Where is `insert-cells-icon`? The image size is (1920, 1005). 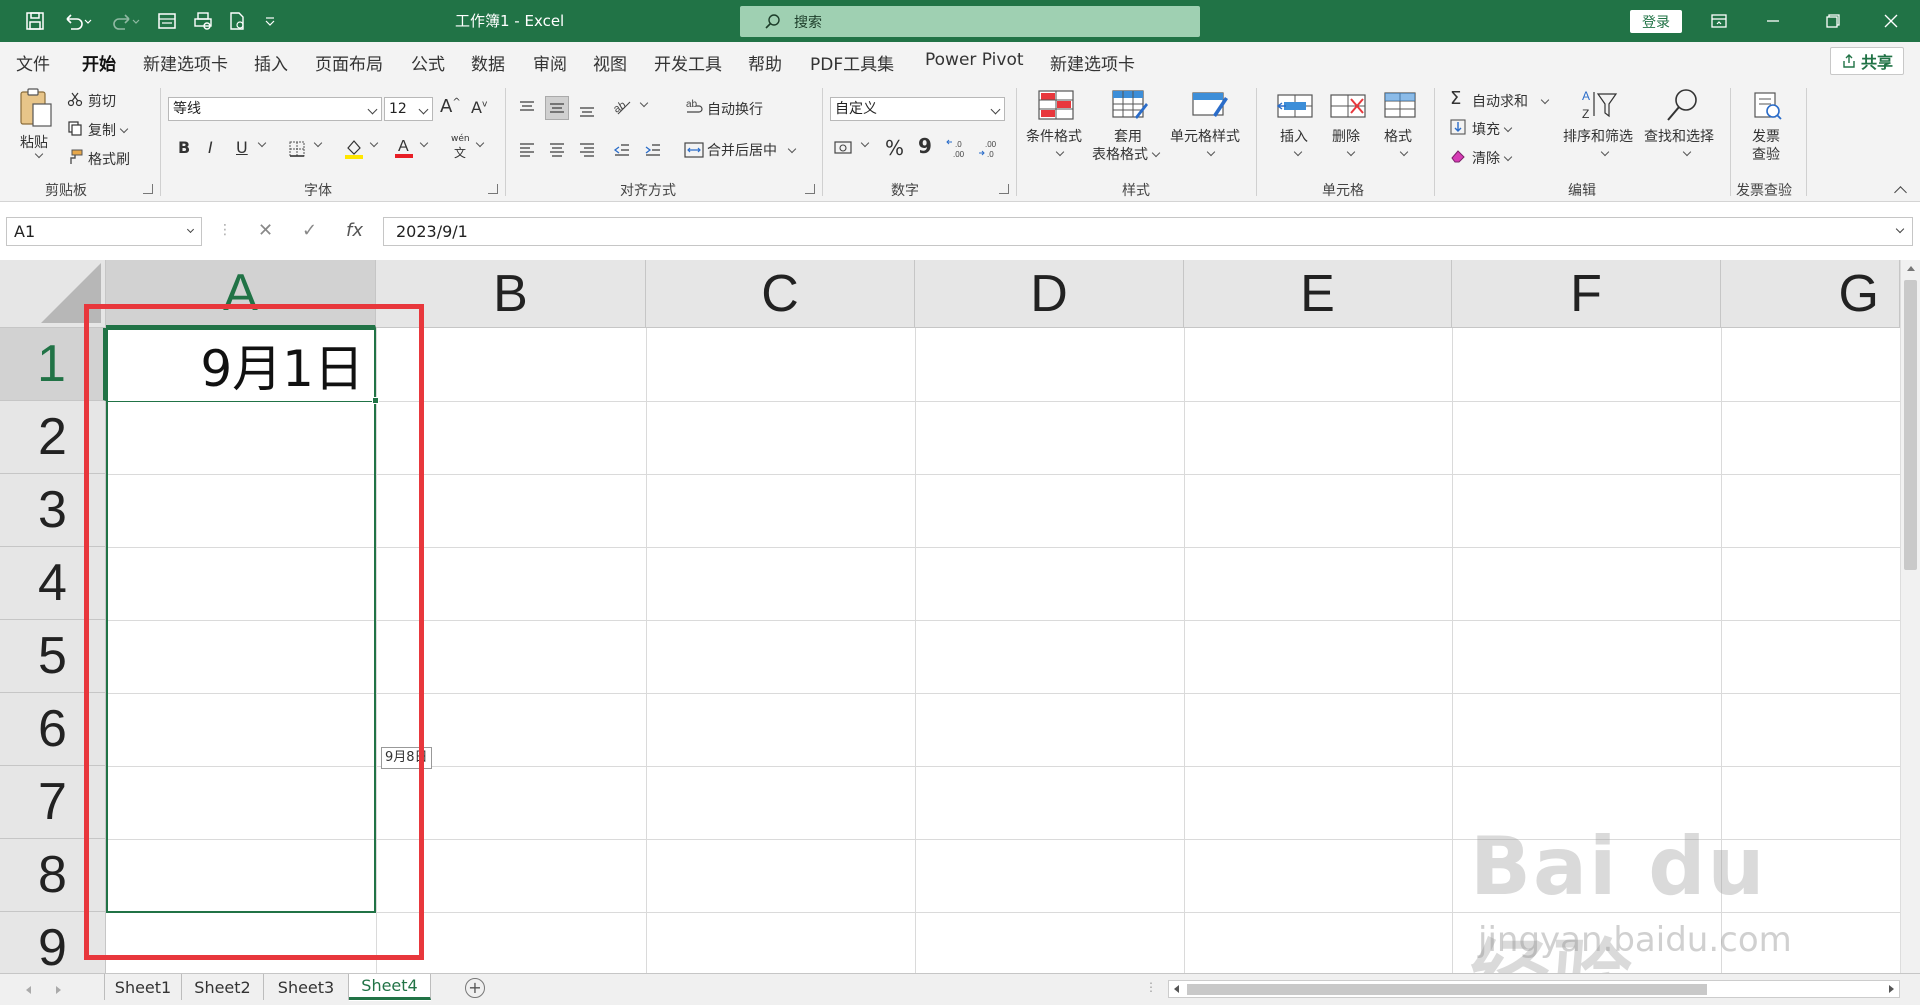 insert-cells-icon is located at coordinates (1295, 106).